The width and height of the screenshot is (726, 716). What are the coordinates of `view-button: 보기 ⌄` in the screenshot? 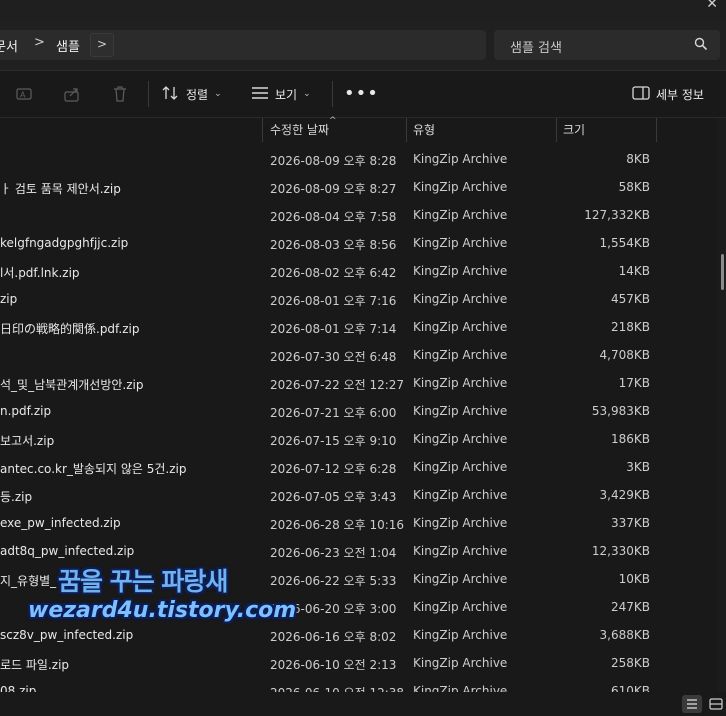 It's located at (281, 94).